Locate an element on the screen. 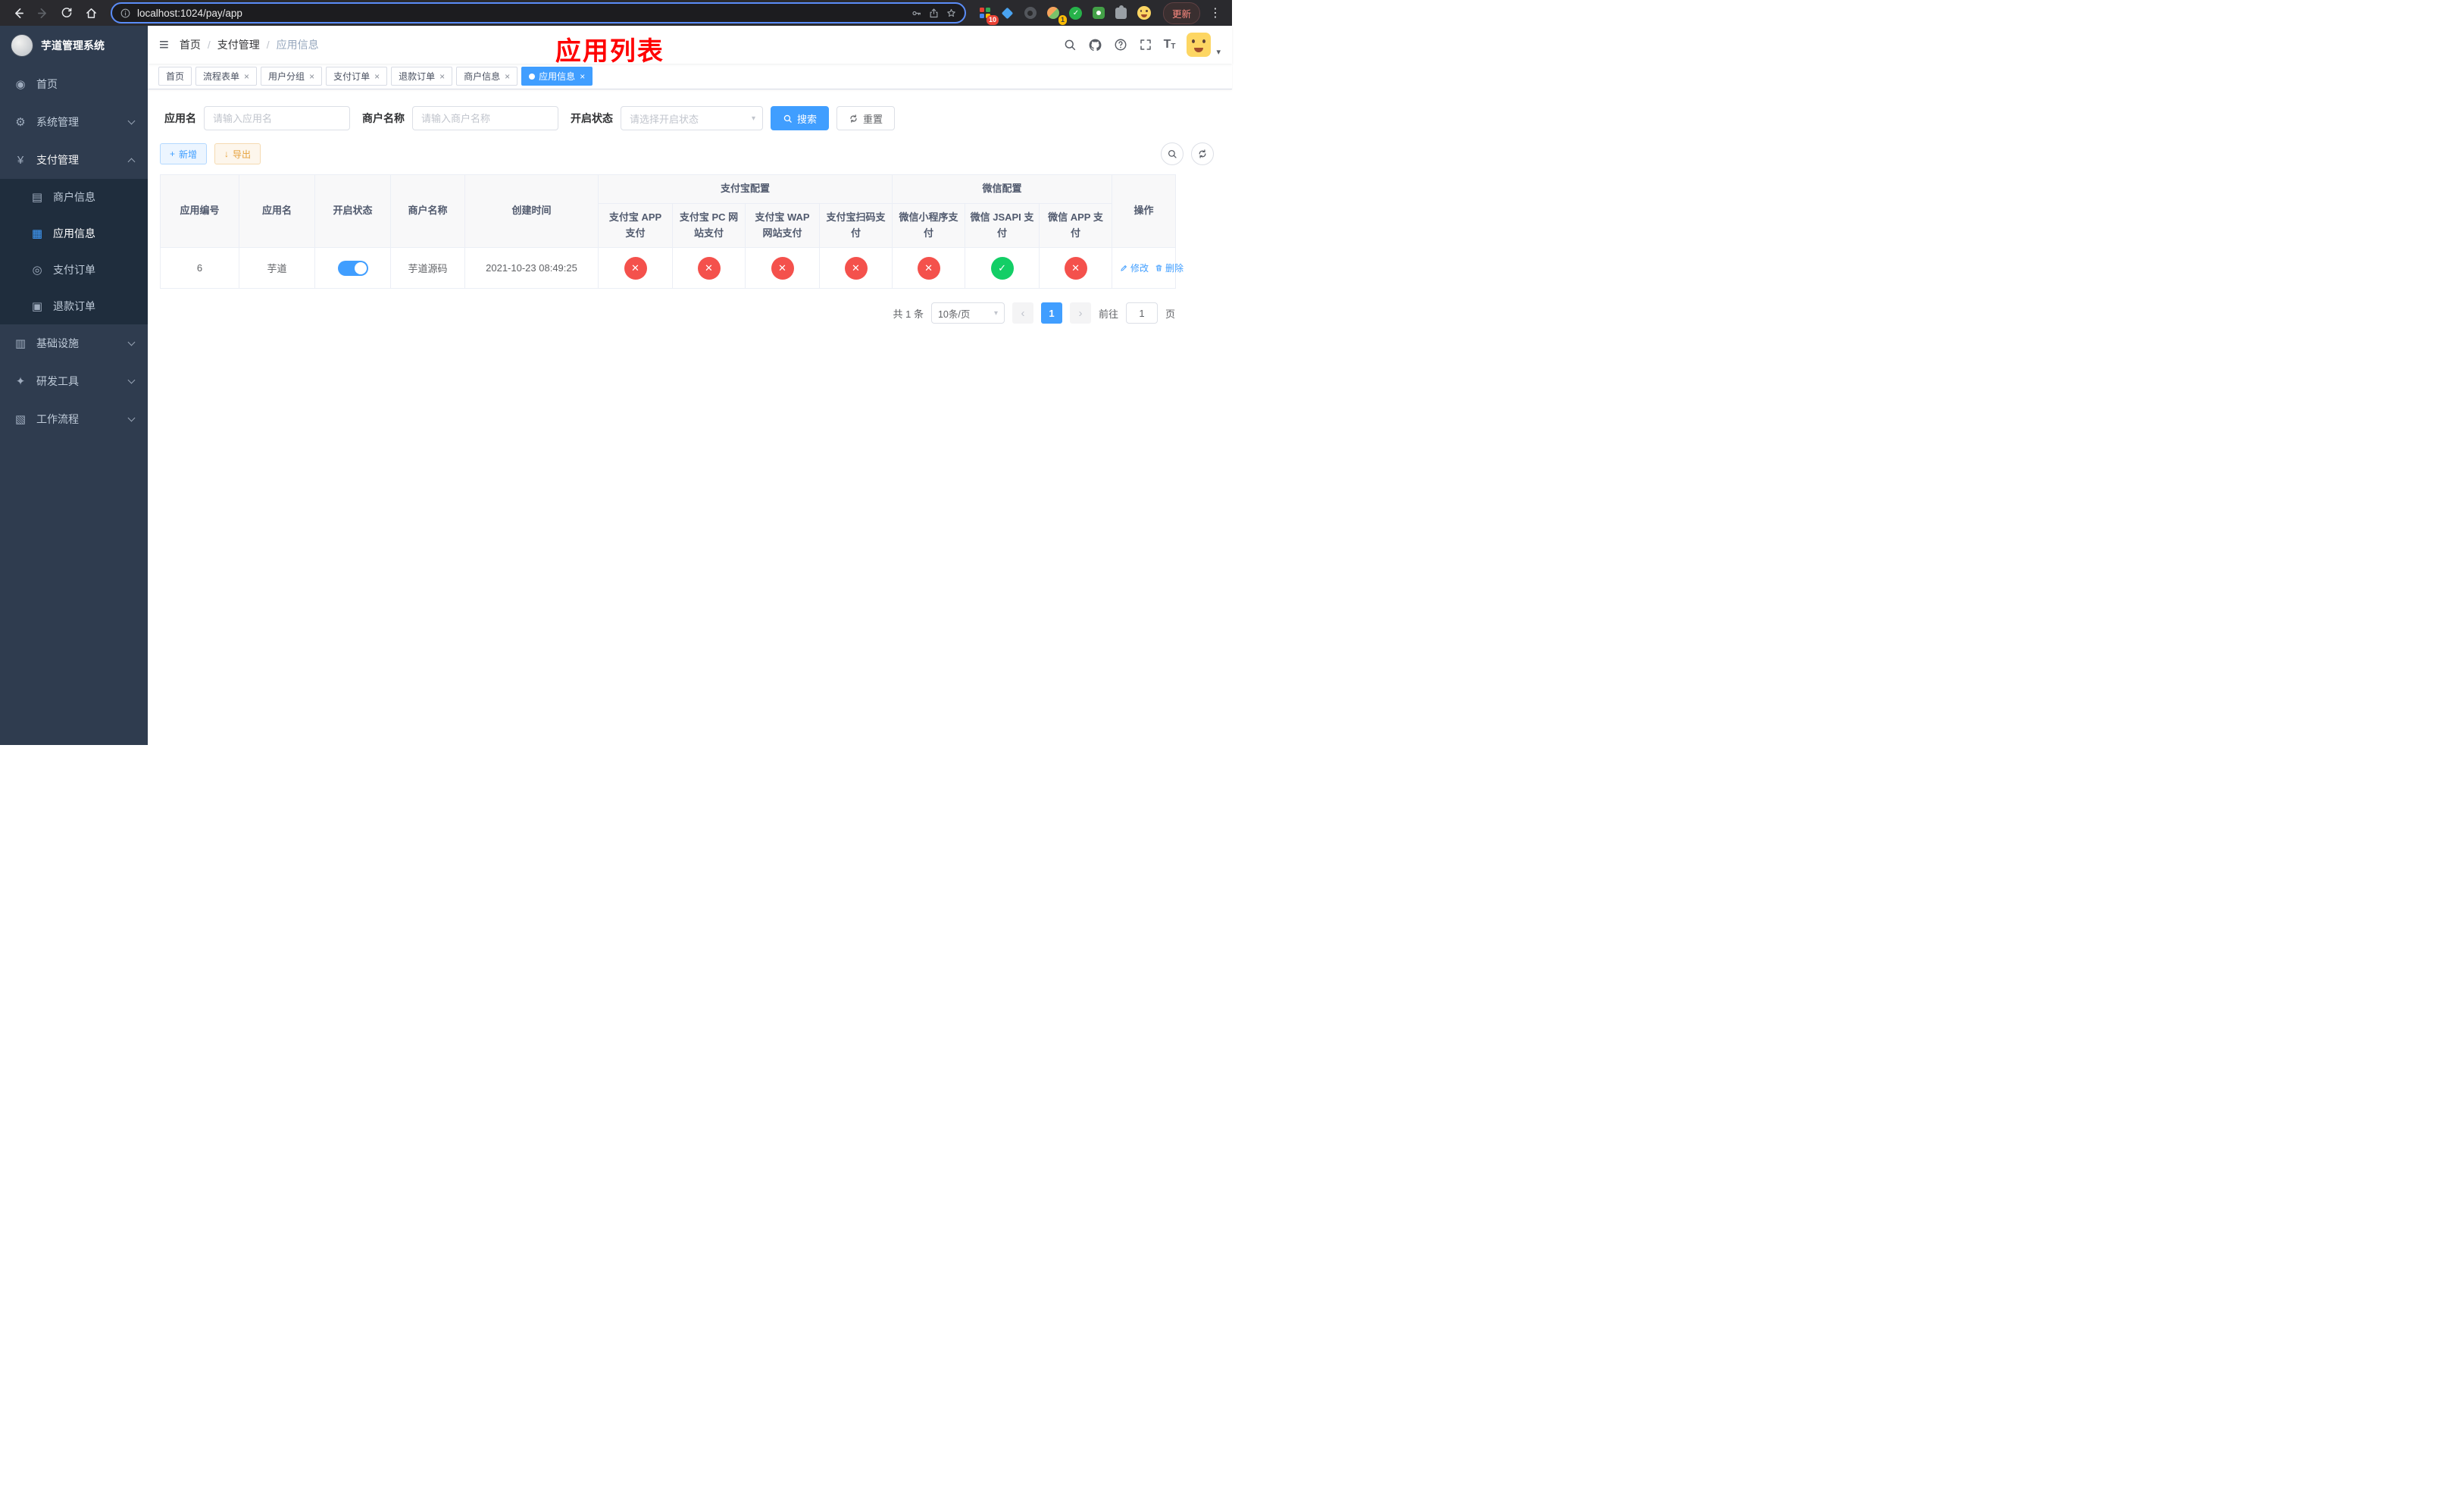 The height and width of the screenshot is (1490, 2464). current-page-button: 1 is located at coordinates (1051, 313).